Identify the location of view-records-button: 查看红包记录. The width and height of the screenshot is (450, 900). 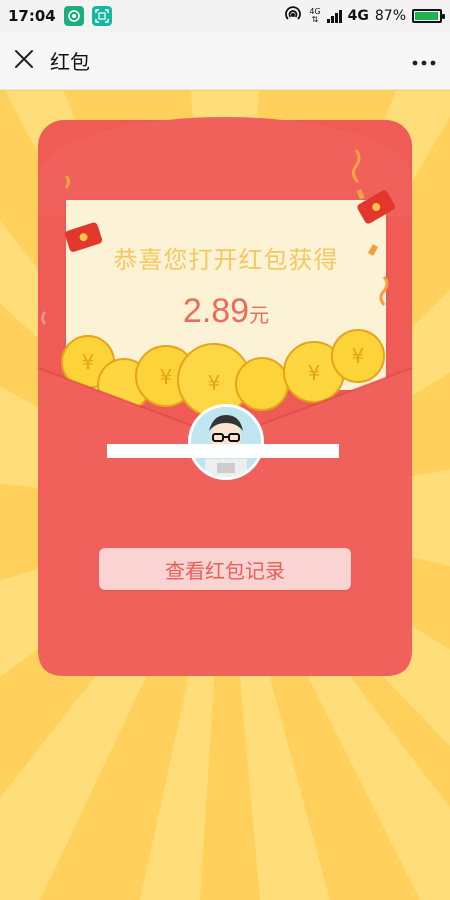
(225, 569).